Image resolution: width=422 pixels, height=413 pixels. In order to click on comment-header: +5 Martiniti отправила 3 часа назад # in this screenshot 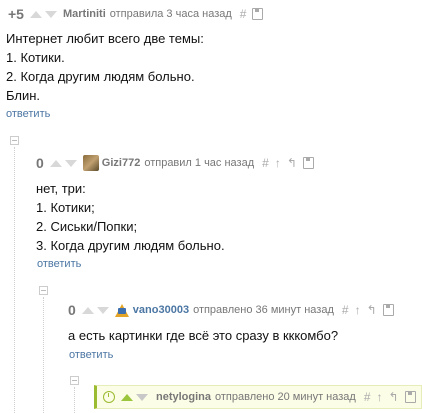, I will do `click(138, 14)`.